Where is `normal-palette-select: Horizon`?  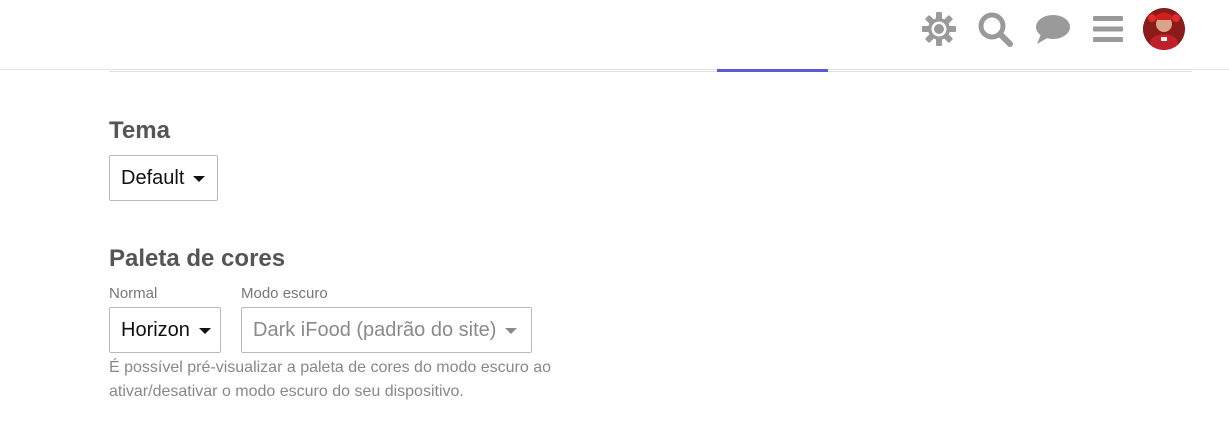
normal-palette-select: Horizon is located at coordinates (165, 330).